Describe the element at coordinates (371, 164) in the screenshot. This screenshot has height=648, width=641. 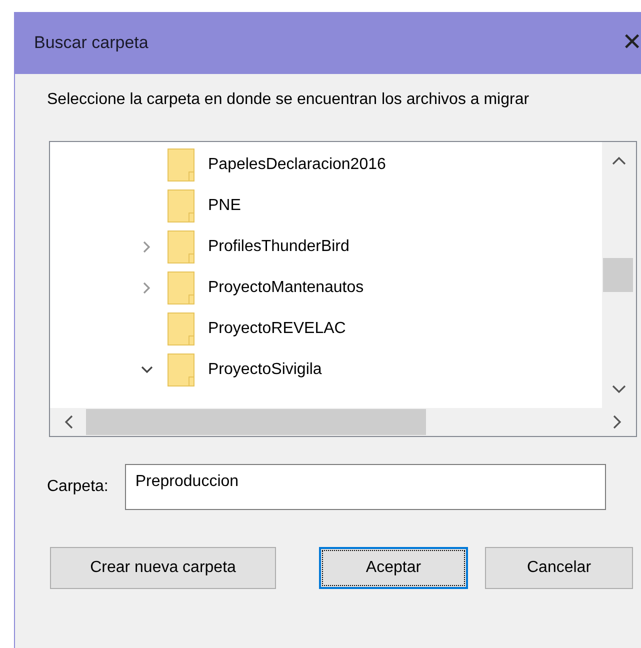
I see `tree-item: PapelesDeclaracion2016` at that location.